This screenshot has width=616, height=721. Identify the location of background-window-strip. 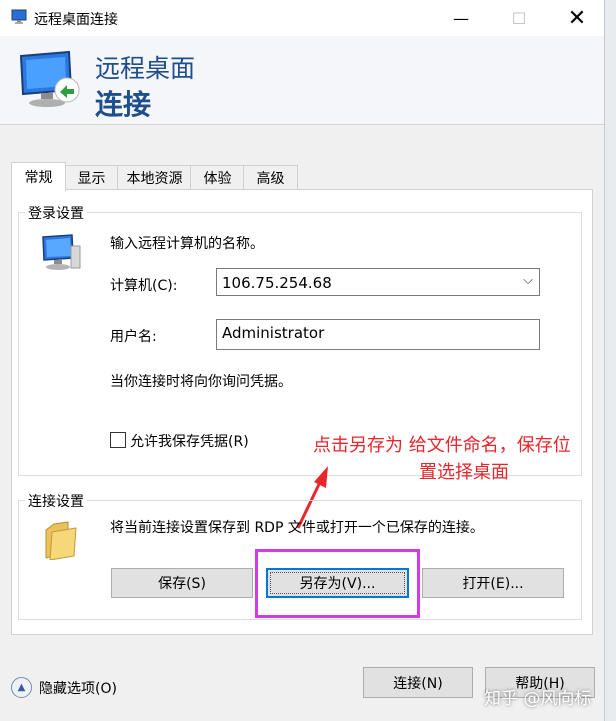
(610, 360).